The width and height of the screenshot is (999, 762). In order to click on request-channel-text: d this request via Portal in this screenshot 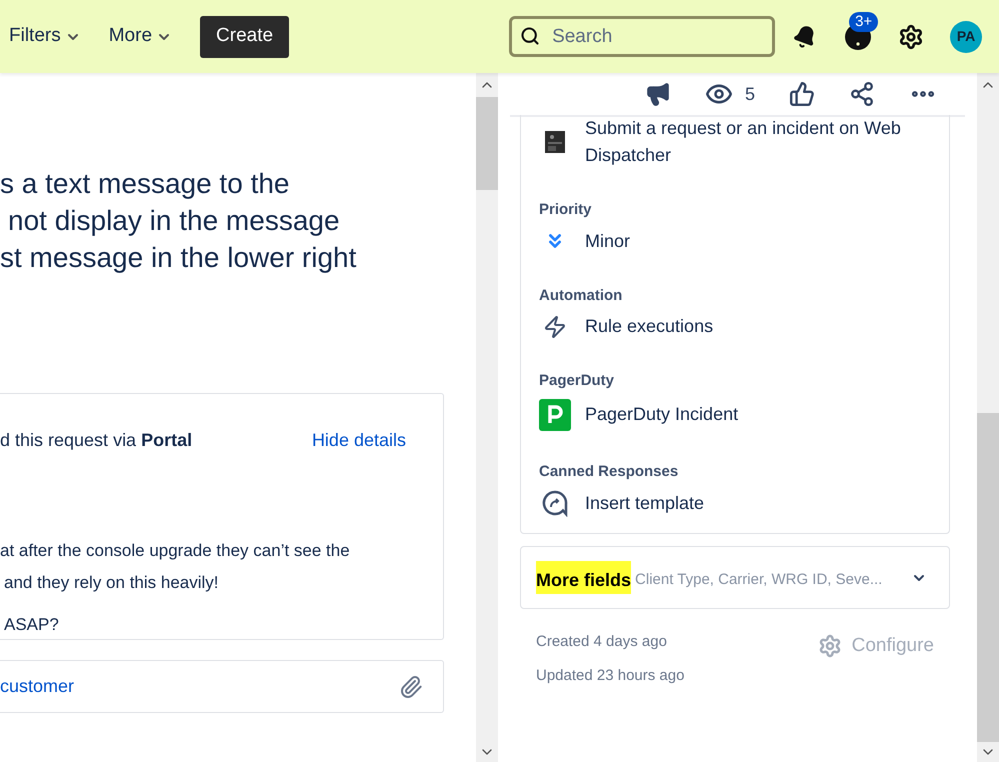, I will do `click(96, 440)`.